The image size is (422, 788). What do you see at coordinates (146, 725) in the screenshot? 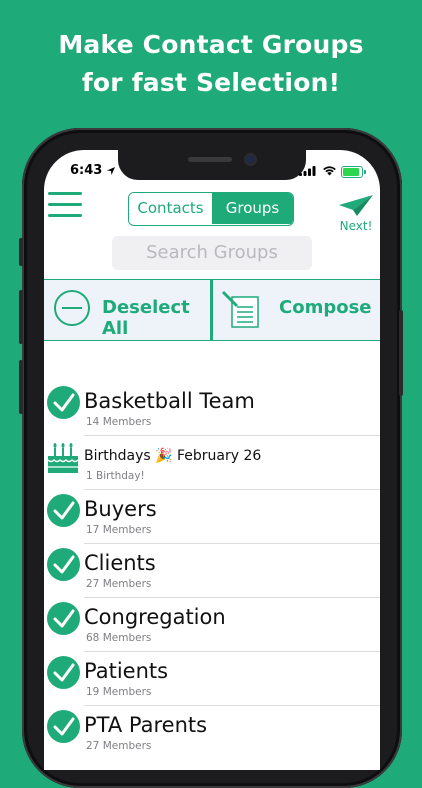
I see `group-name: PTA Parents` at bounding box center [146, 725].